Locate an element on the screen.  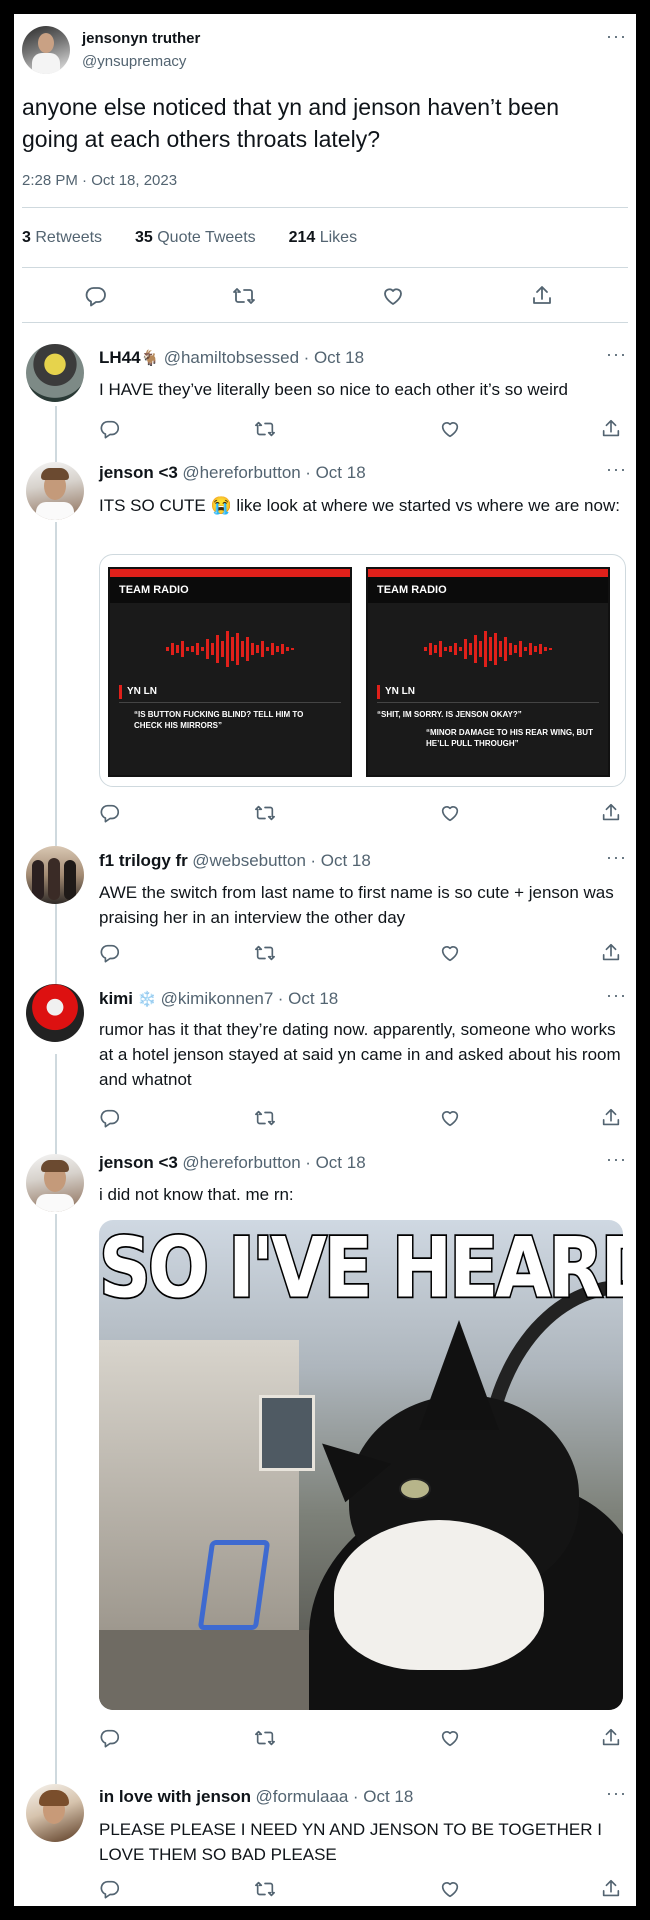
cat-ear is located at coordinates (459, 1375).